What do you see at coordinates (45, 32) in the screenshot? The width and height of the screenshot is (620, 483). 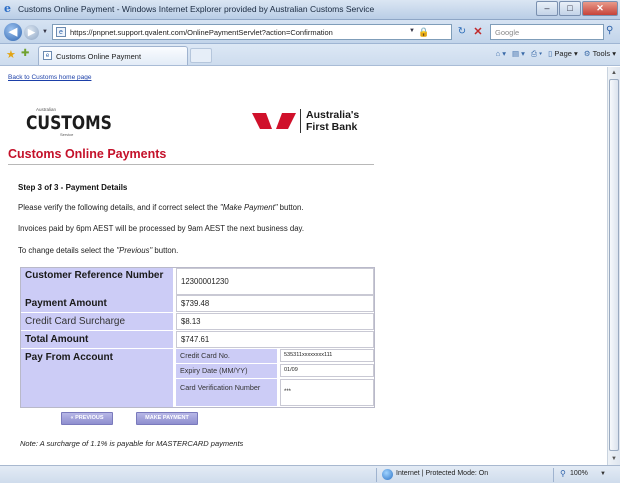 I see `history-dropdown-icon: ▼` at bounding box center [45, 32].